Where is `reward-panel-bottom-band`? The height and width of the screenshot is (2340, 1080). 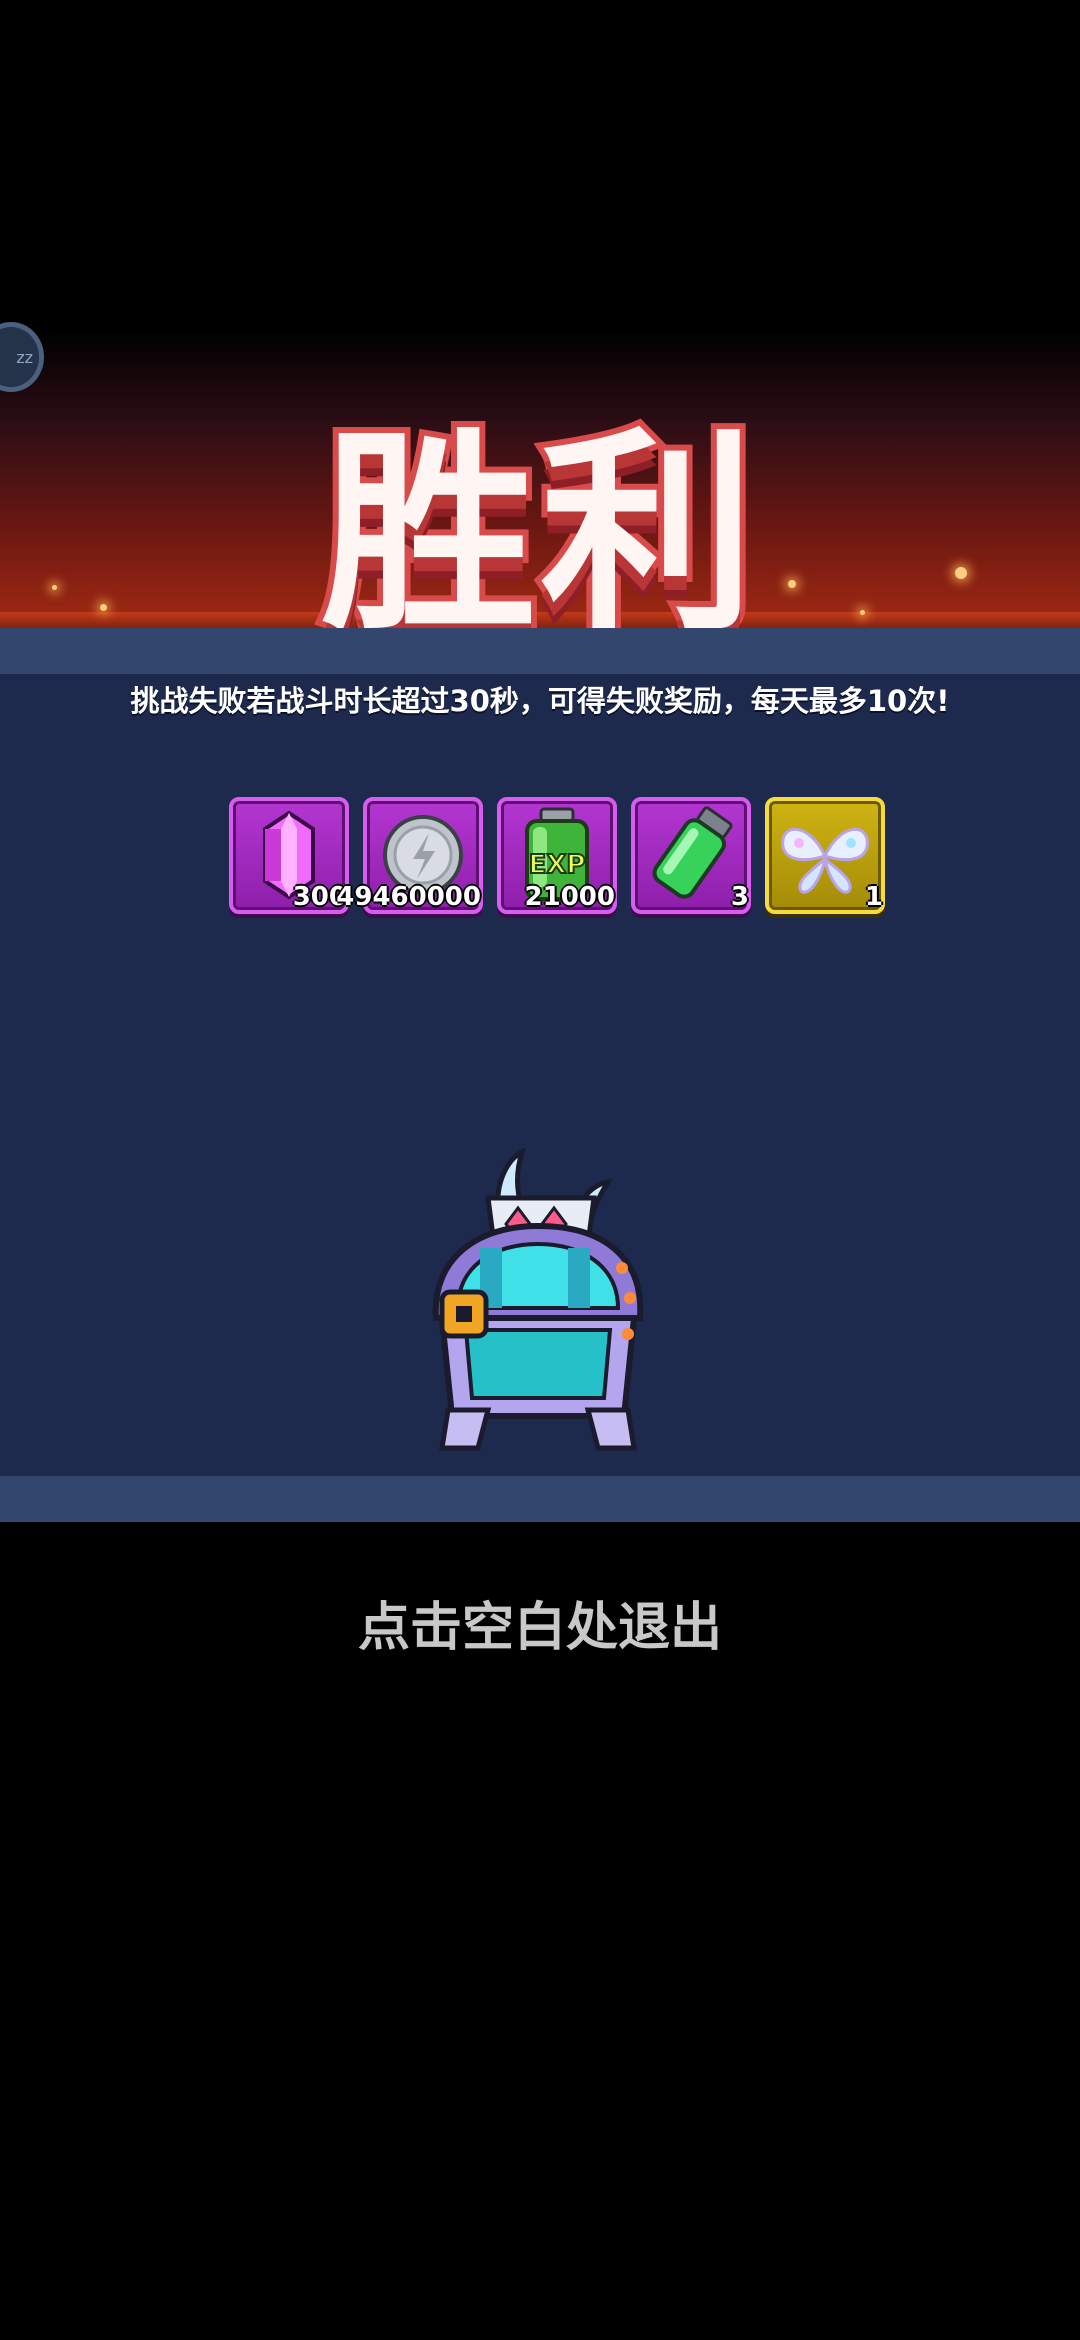 reward-panel-bottom-band is located at coordinates (540, 1499).